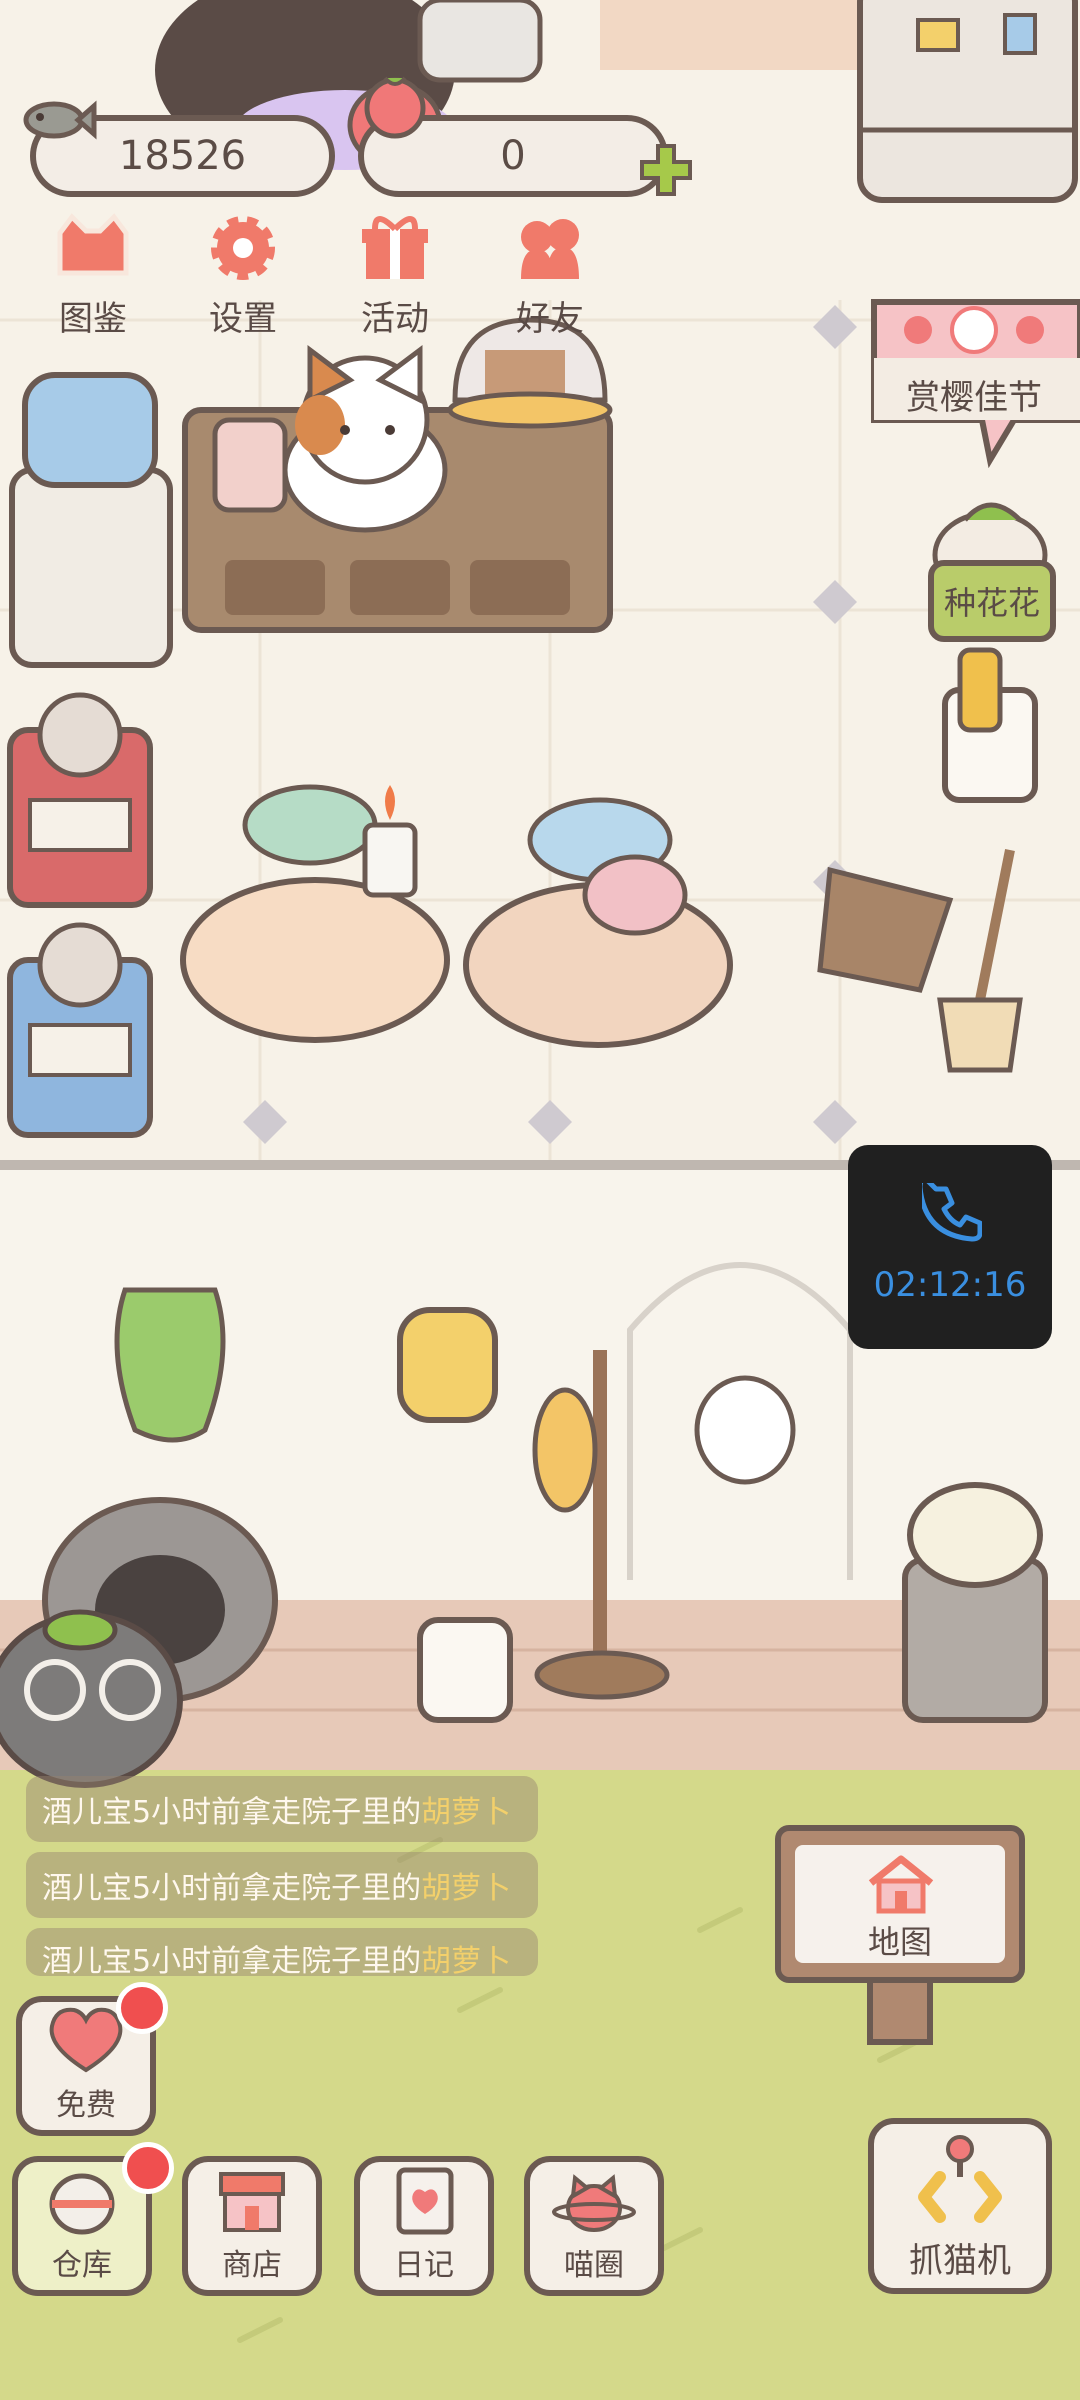 The height and width of the screenshot is (2400, 1080). What do you see at coordinates (424, 2265) in the screenshot?
I see `nav-diary-label: 日记` at bounding box center [424, 2265].